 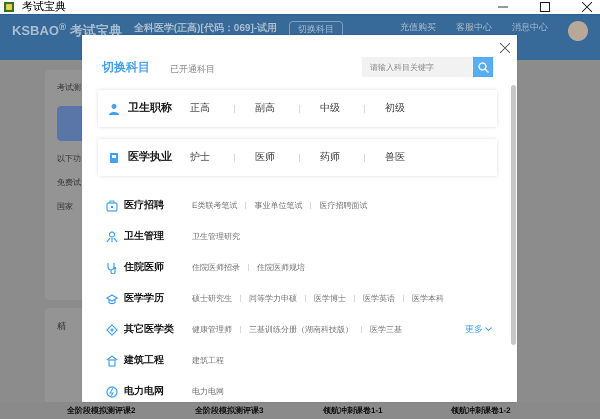 I want to click on subject-link: 健康管理师, so click(x=212, y=330).